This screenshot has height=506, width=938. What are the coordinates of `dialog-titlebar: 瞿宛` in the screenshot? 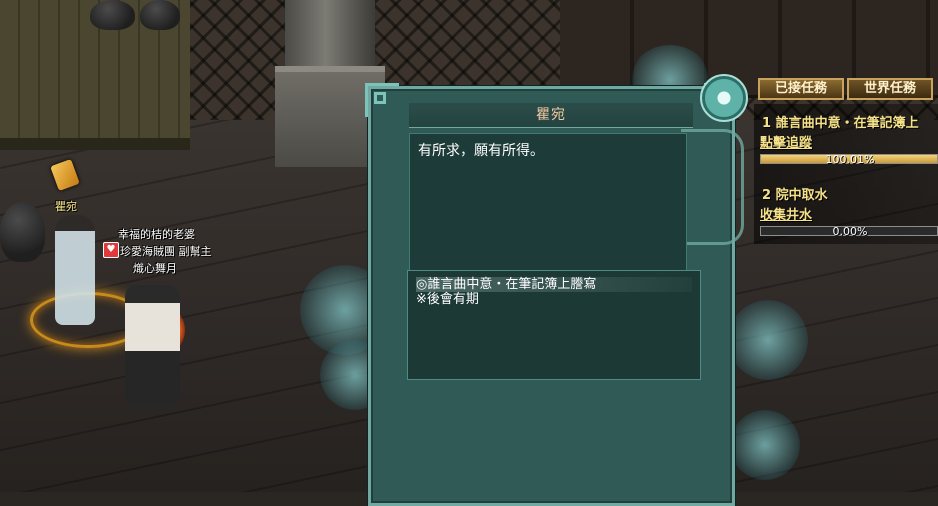 It's located at (551, 115).